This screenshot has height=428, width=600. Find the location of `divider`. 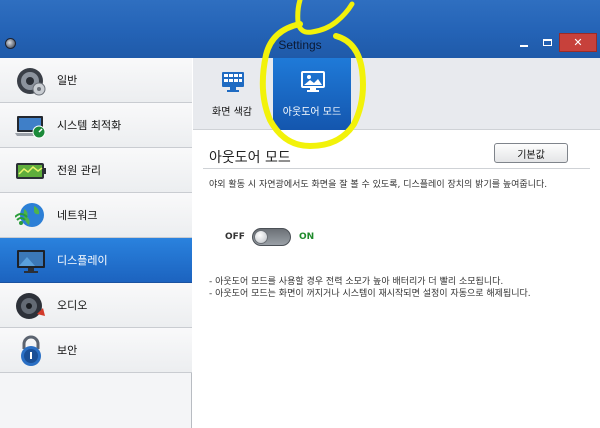

divider is located at coordinates (396, 168).